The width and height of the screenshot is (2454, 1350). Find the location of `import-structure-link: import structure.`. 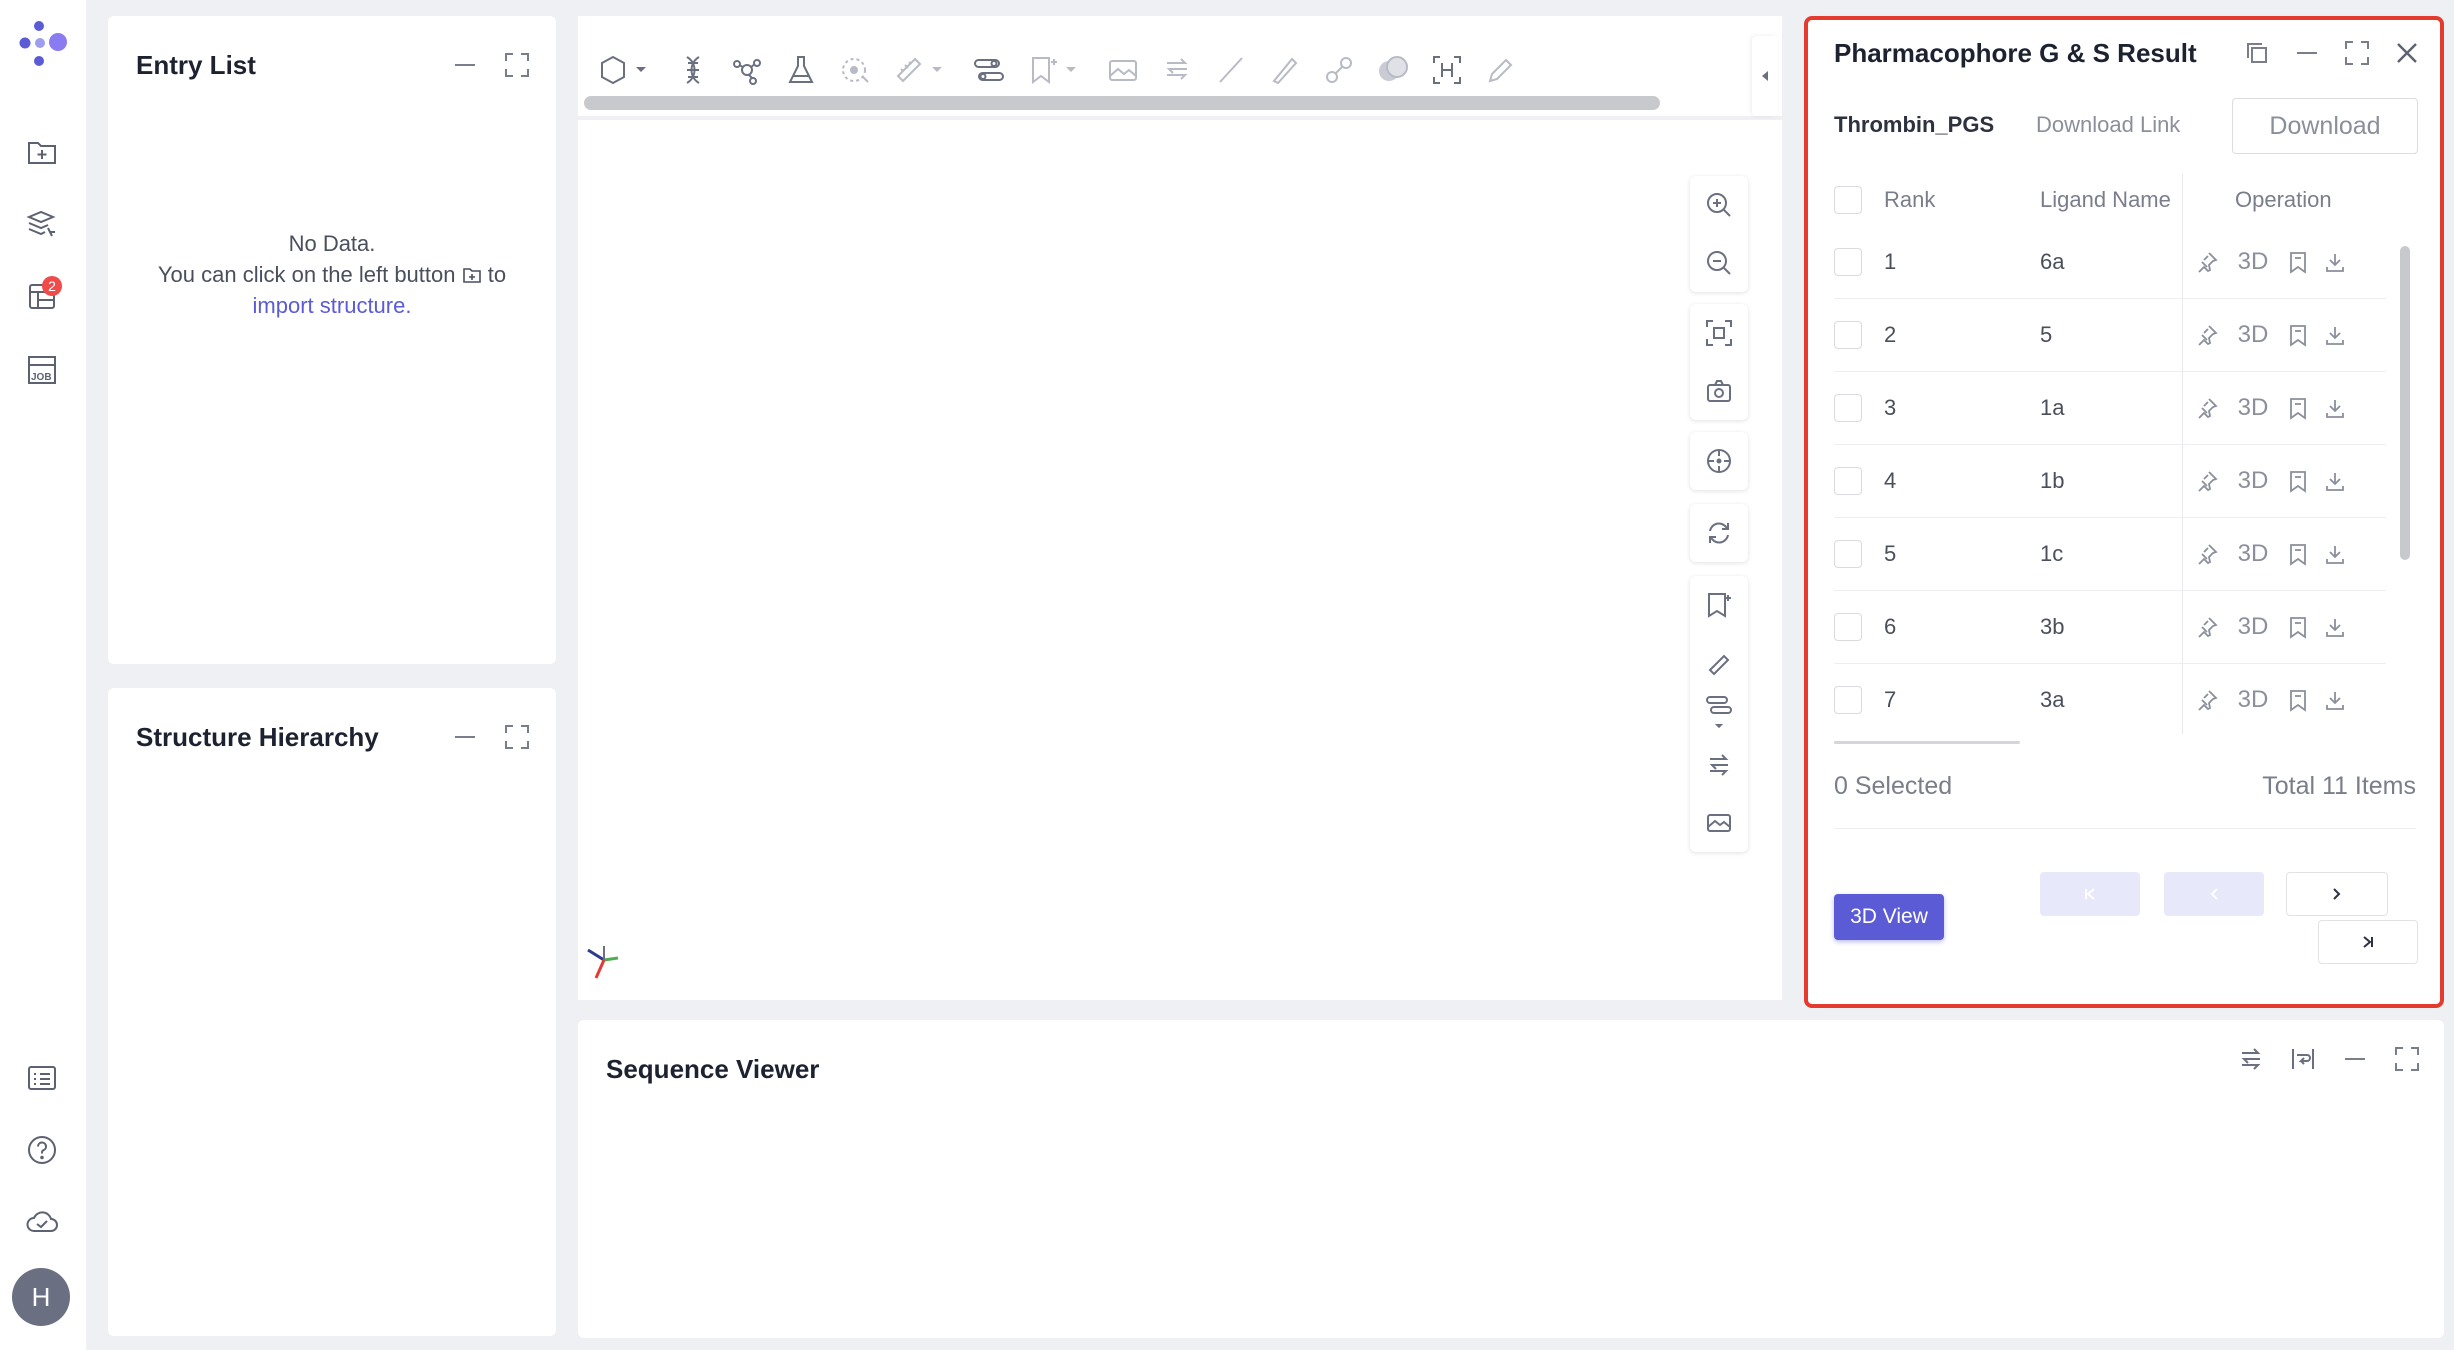

import-structure-link: import structure. is located at coordinates (332, 305).